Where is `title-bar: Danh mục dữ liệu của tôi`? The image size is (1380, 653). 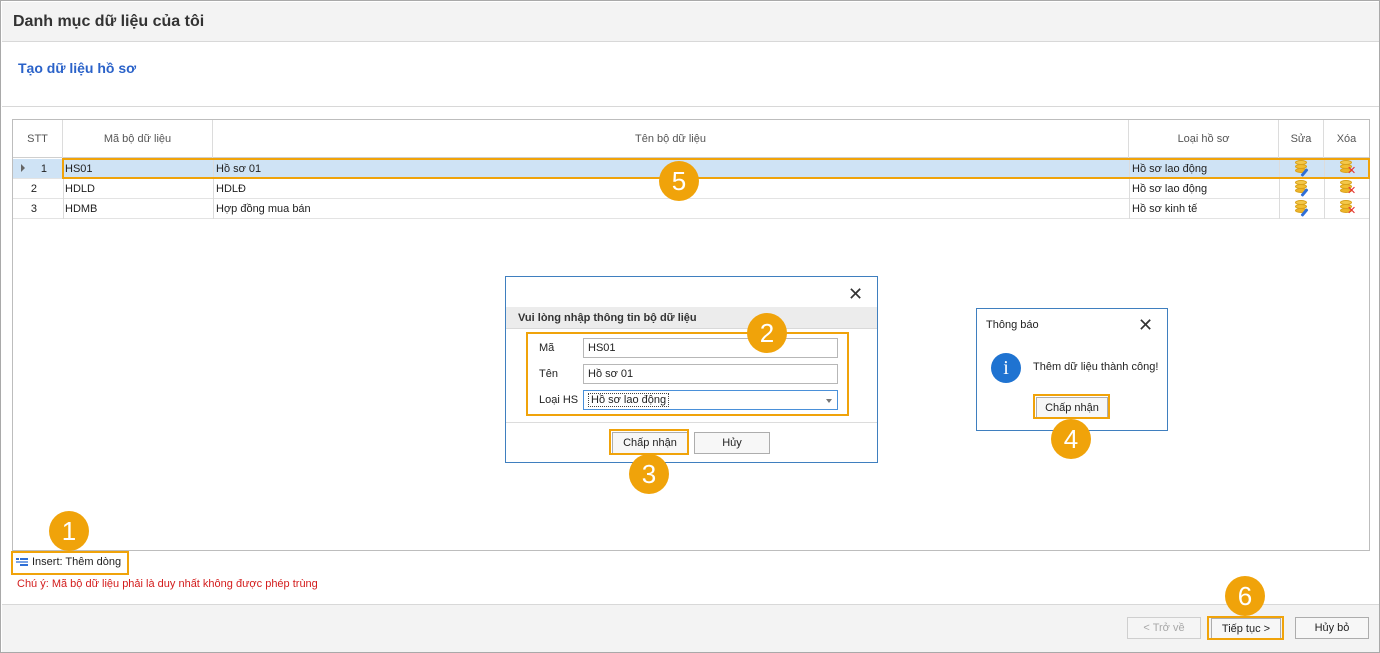
title-bar: Danh mục dữ liệu của tôi is located at coordinates (690, 22).